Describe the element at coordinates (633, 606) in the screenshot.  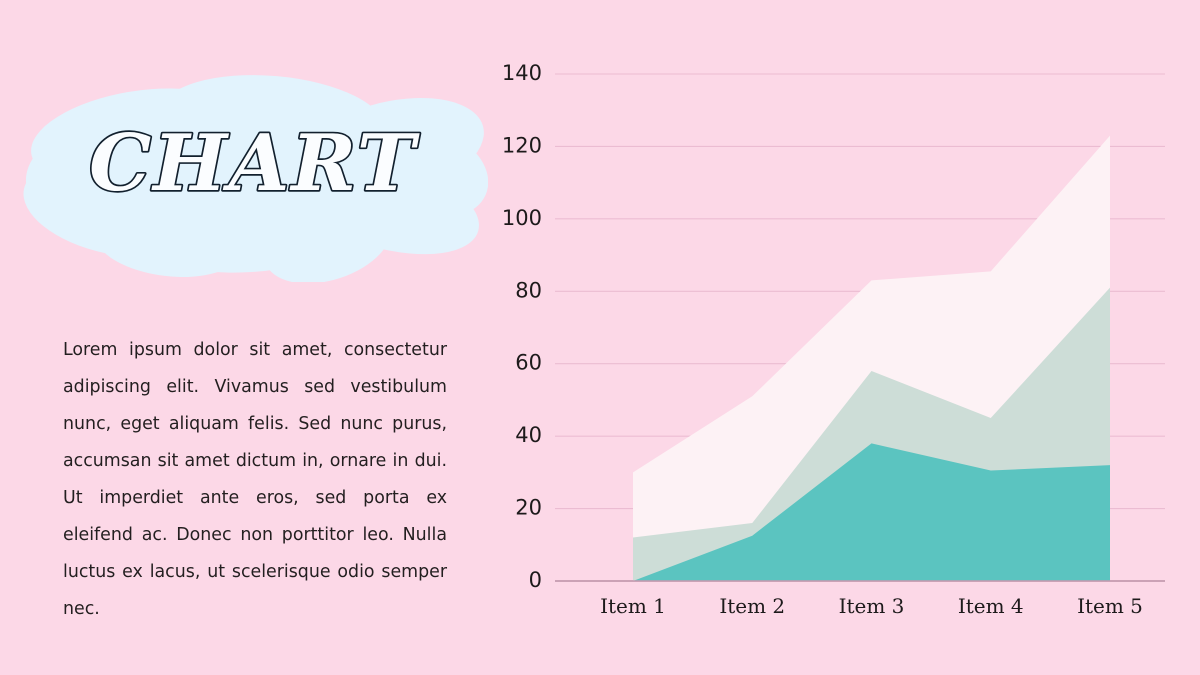
I see `x-tick-label-1: Item 1` at that location.